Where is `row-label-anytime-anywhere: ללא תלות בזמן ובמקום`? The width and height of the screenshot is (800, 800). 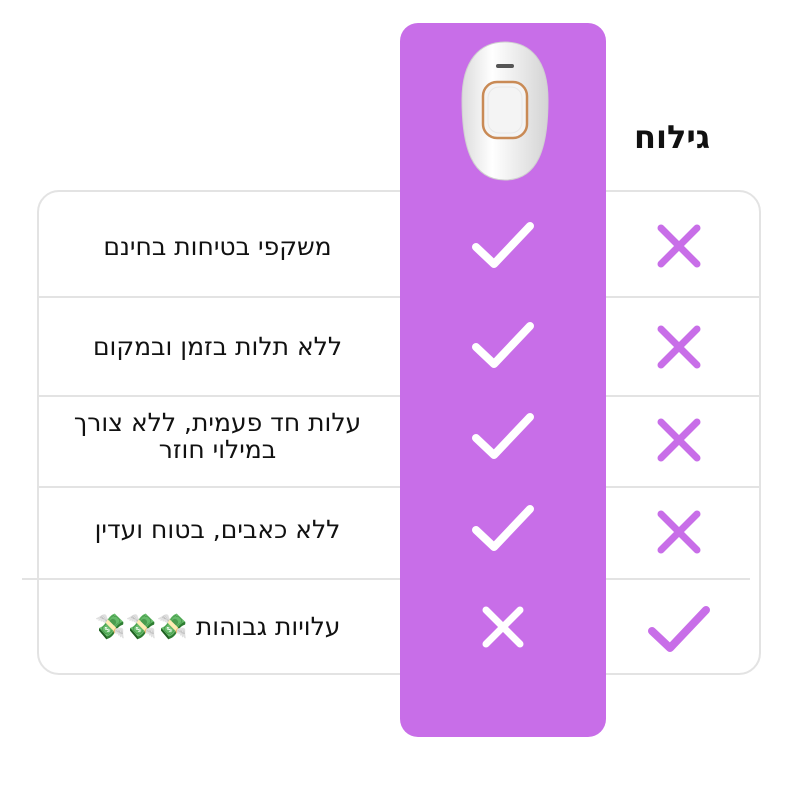
row-label-anytime-anywhere: ללא תלות בזמן ובמקום is located at coordinates (217, 346).